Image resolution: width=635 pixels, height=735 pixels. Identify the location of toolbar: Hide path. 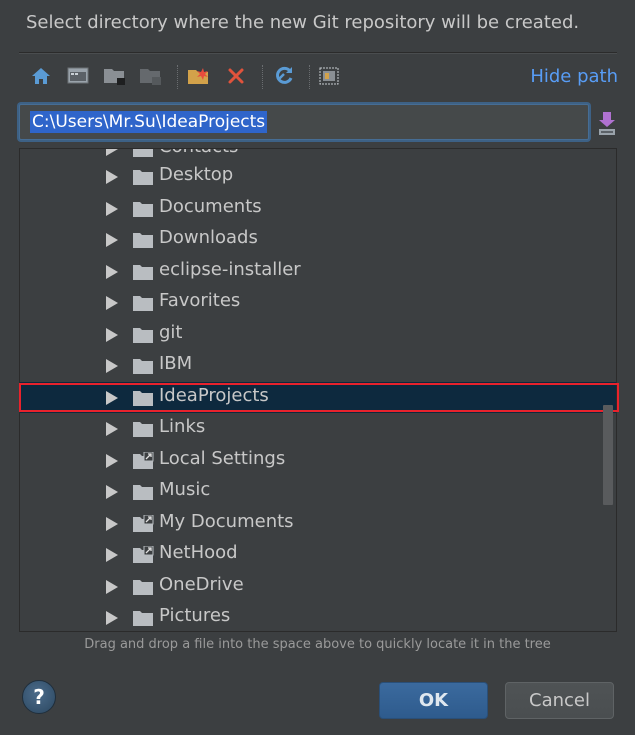
(323, 77).